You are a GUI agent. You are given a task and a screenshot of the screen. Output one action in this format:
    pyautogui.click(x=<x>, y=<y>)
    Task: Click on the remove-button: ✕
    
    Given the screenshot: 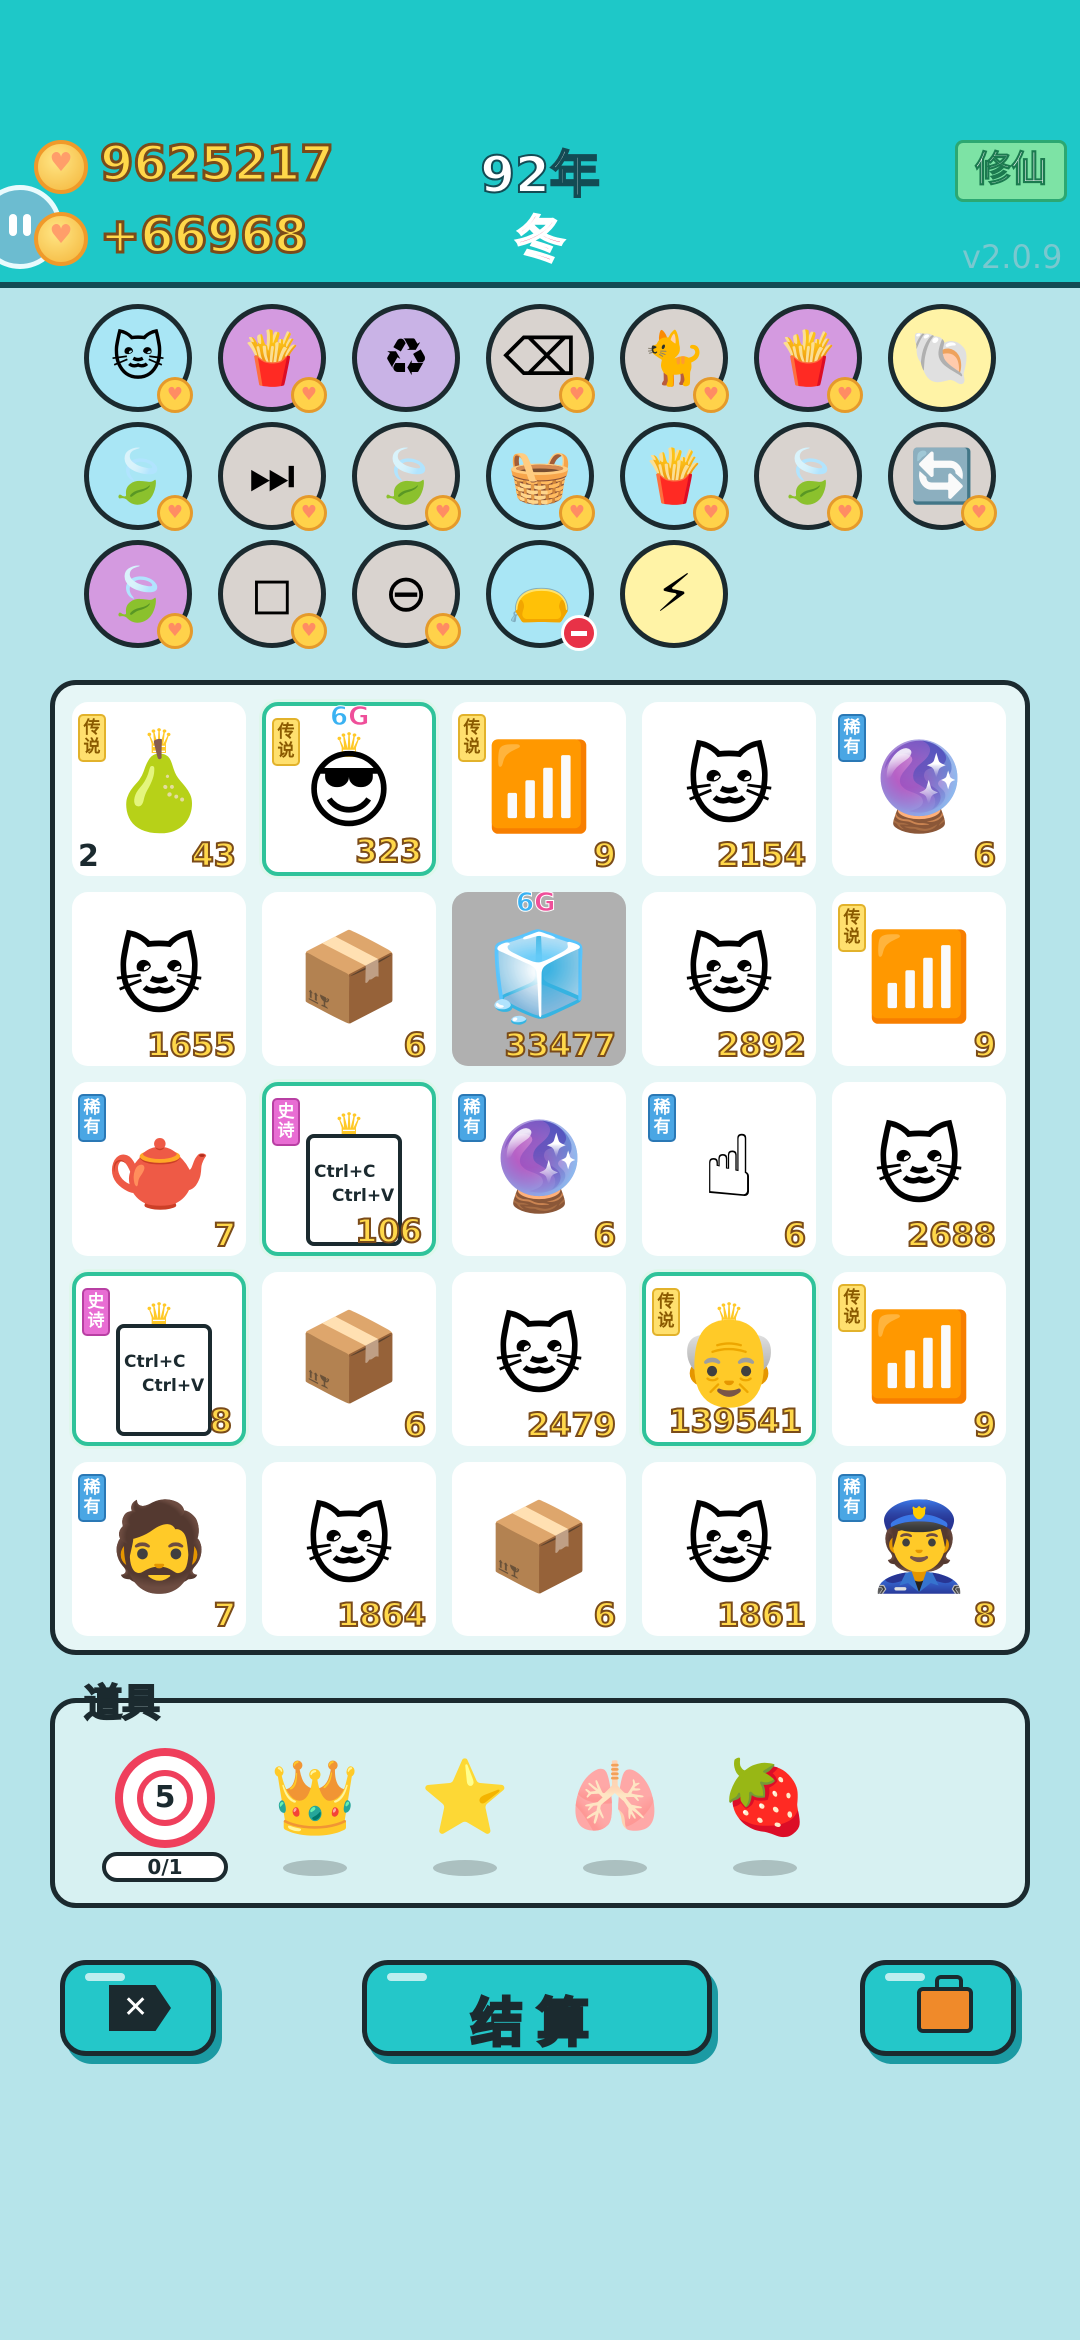 What is the action you would take?
    pyautogui.click(x=138, y=2008)
    